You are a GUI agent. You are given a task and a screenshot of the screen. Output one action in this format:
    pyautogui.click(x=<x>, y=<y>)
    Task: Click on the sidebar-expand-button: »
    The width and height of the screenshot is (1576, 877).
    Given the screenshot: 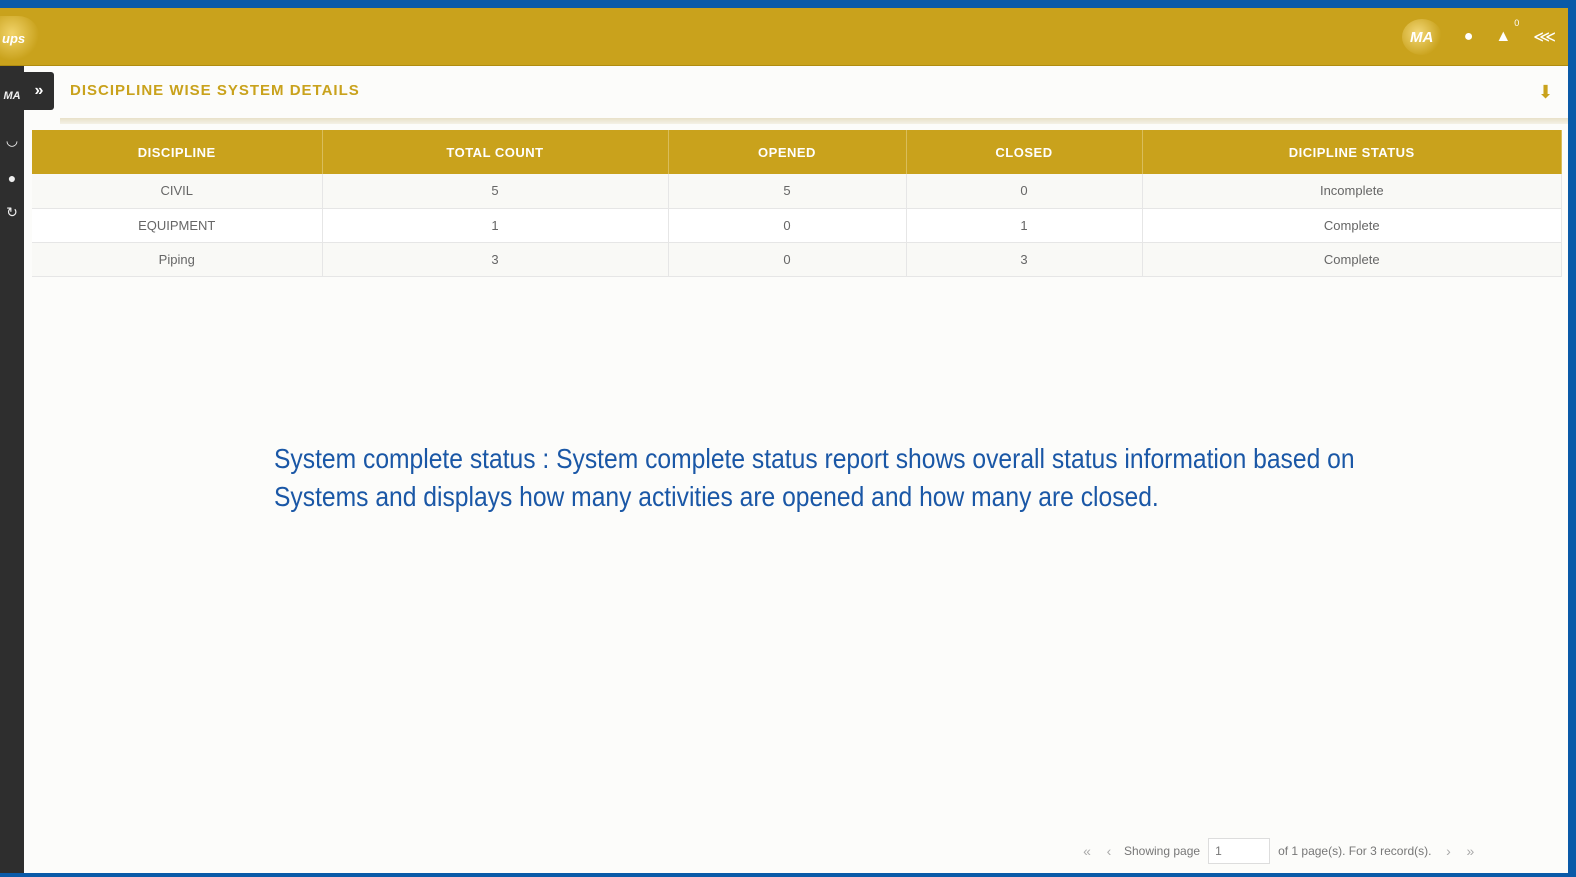 What is the action you would take?
    pyautogui.click(x=39, y=91)
    